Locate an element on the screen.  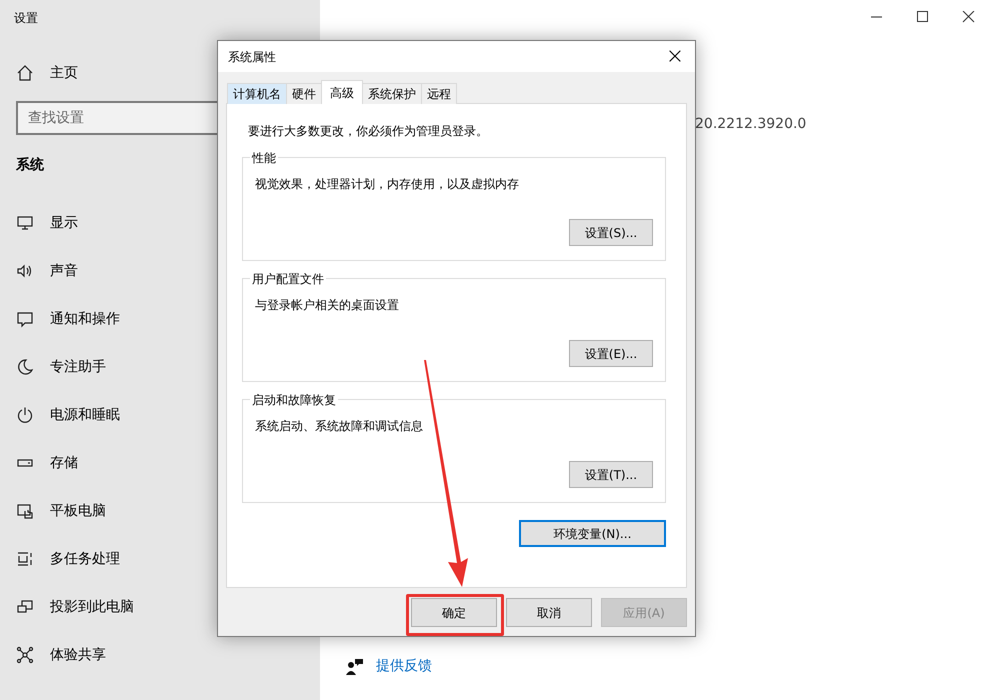
close-button: × is located at coordinates (675, 57).